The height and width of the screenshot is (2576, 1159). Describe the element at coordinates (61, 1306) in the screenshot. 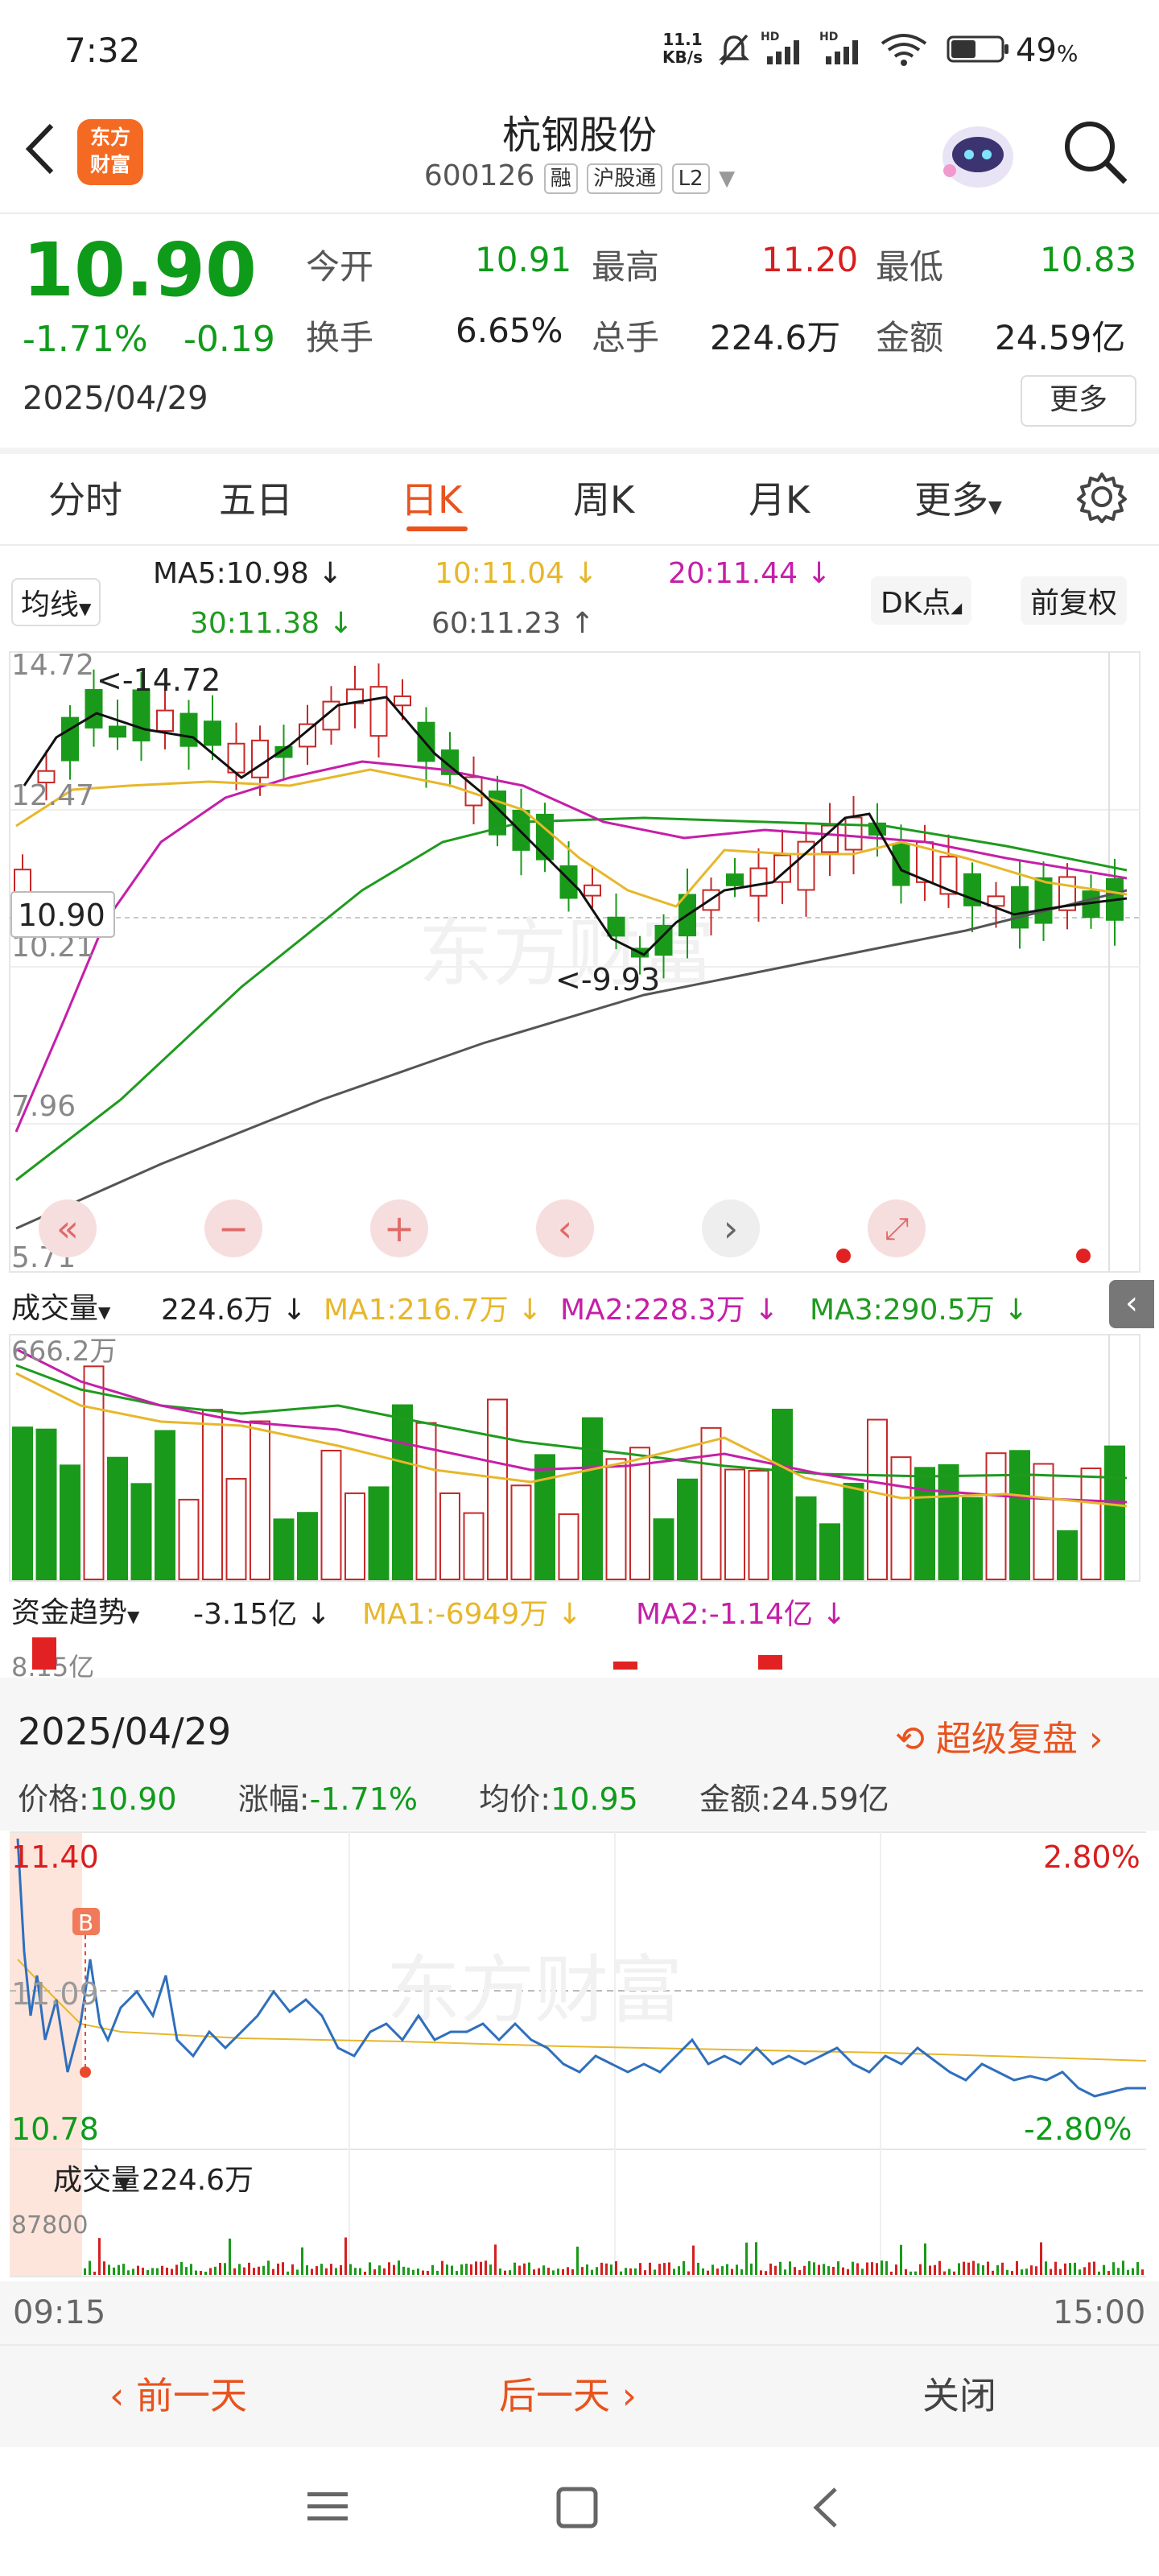

I see `volume-indicator-selector: 成交量▼` at that location.